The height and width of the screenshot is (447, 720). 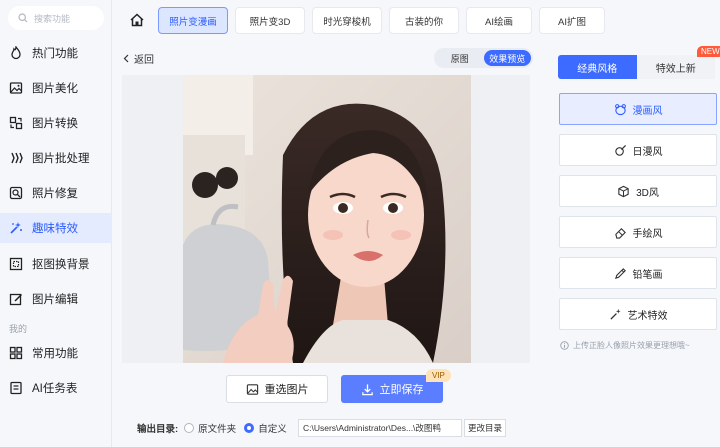 I want to click on sidebar-item-hot: 热门功能, so click(x=56, y=53).